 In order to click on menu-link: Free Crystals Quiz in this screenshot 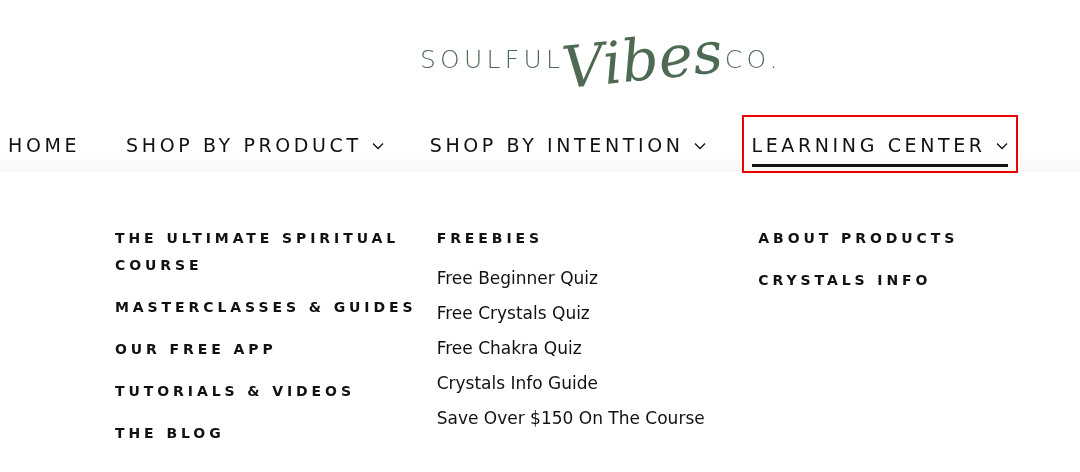, I will do `click(597, 313)`.